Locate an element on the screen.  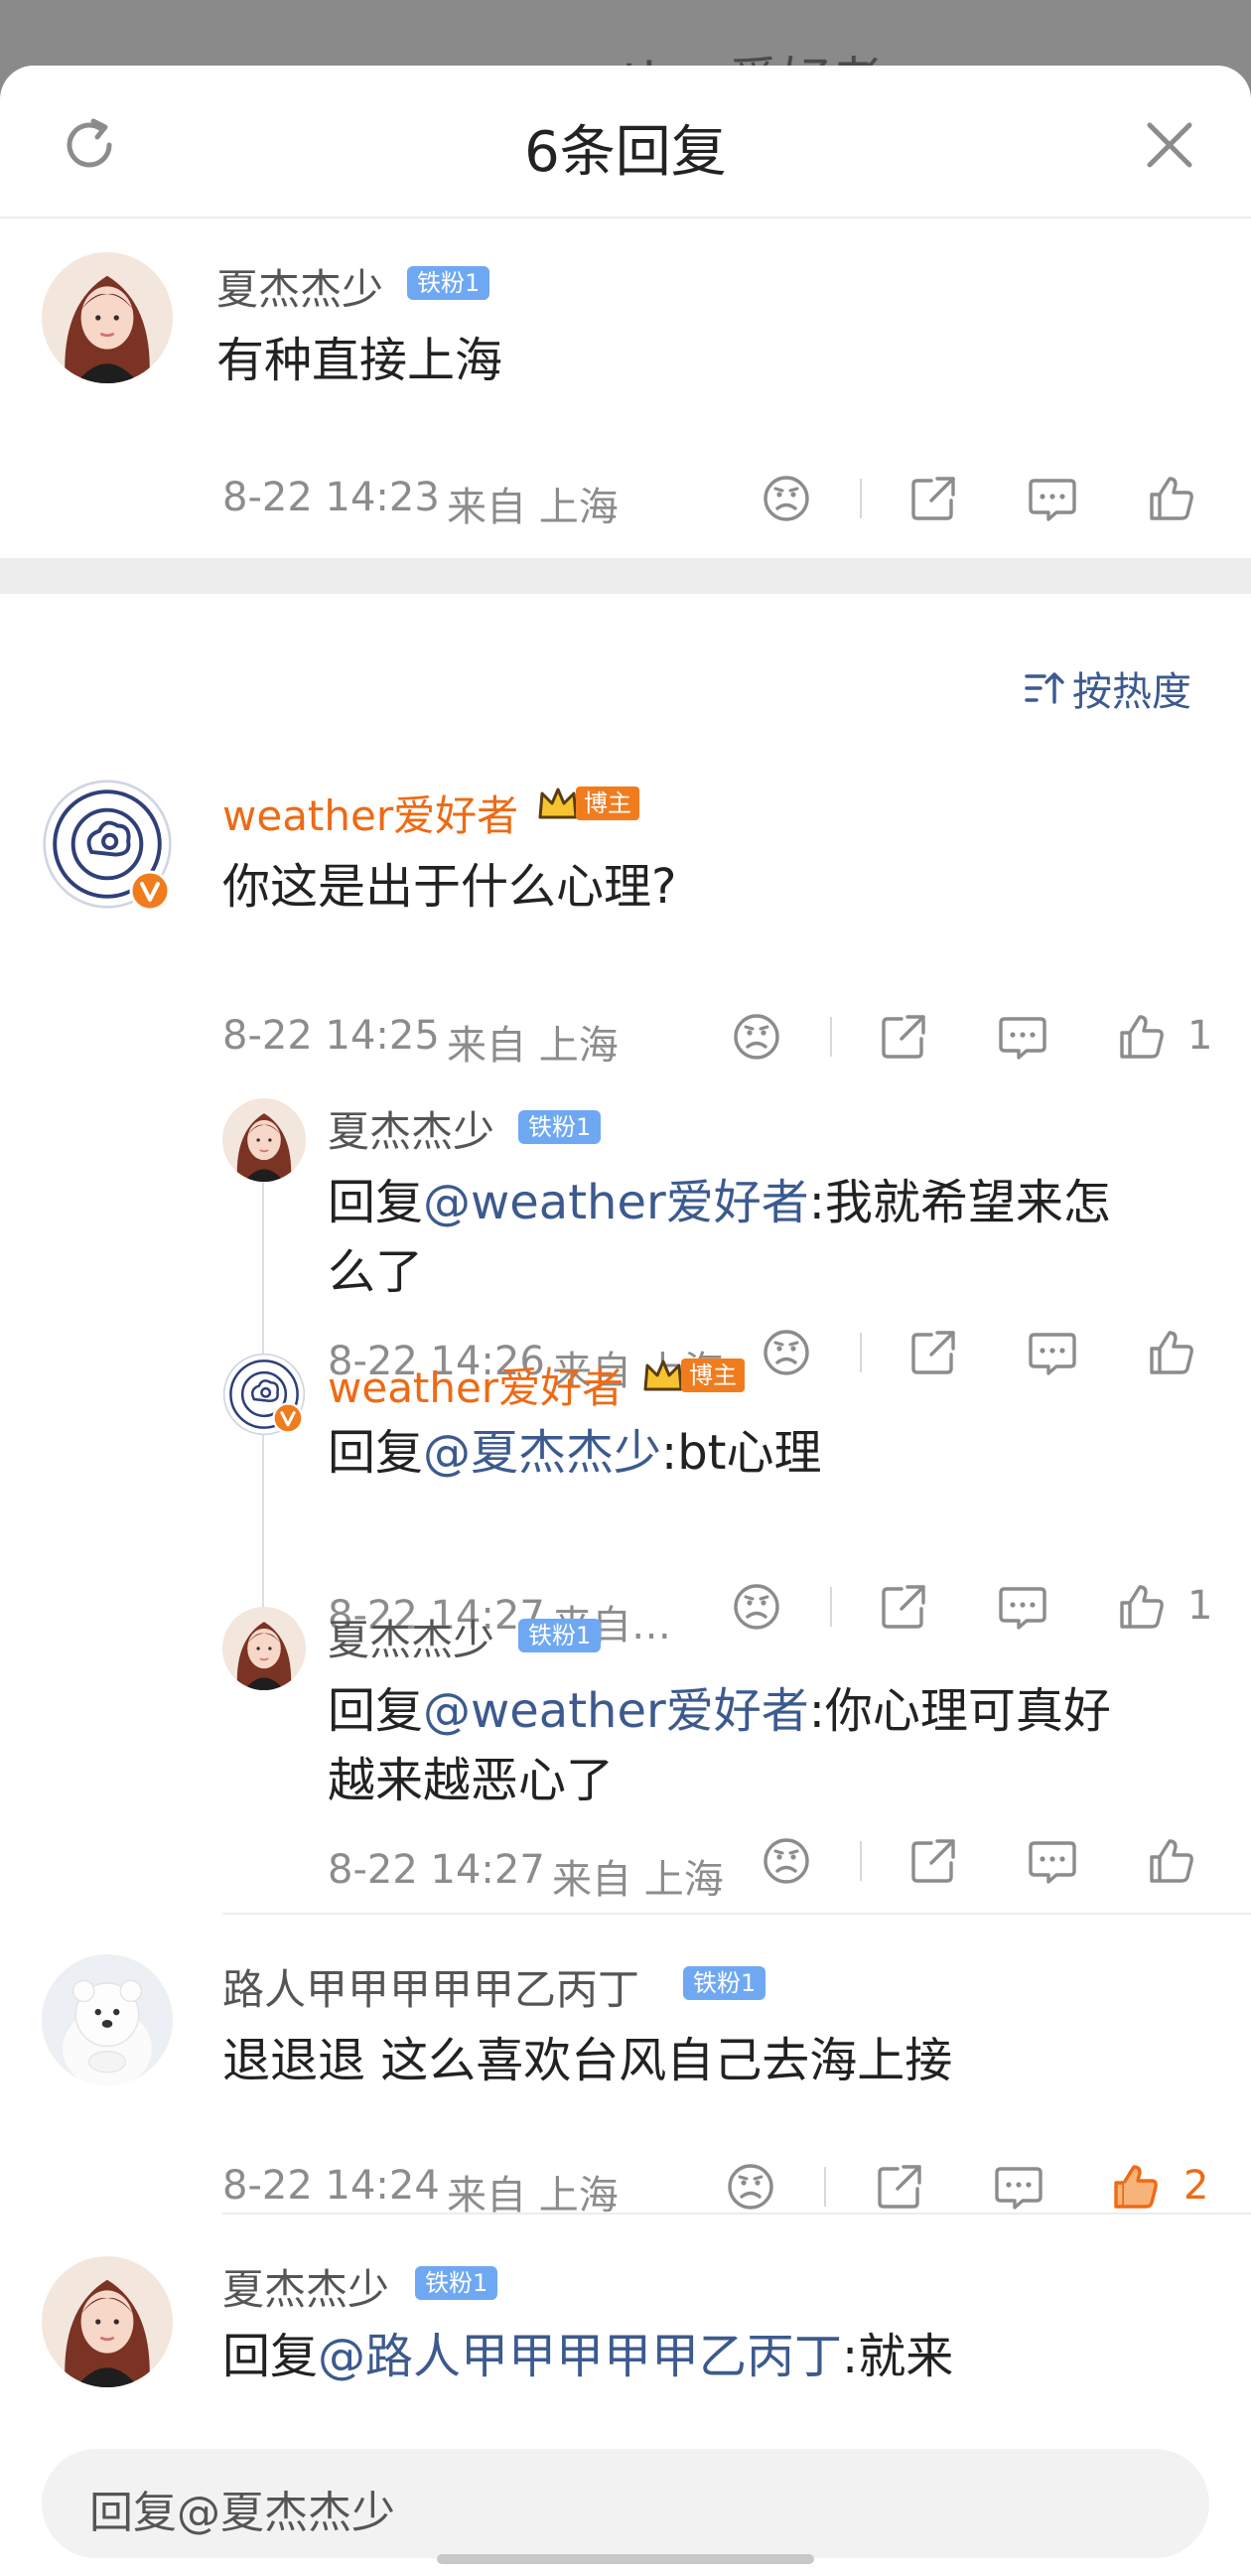
reply-text: :就来 is located at coordinates (898, 2356).